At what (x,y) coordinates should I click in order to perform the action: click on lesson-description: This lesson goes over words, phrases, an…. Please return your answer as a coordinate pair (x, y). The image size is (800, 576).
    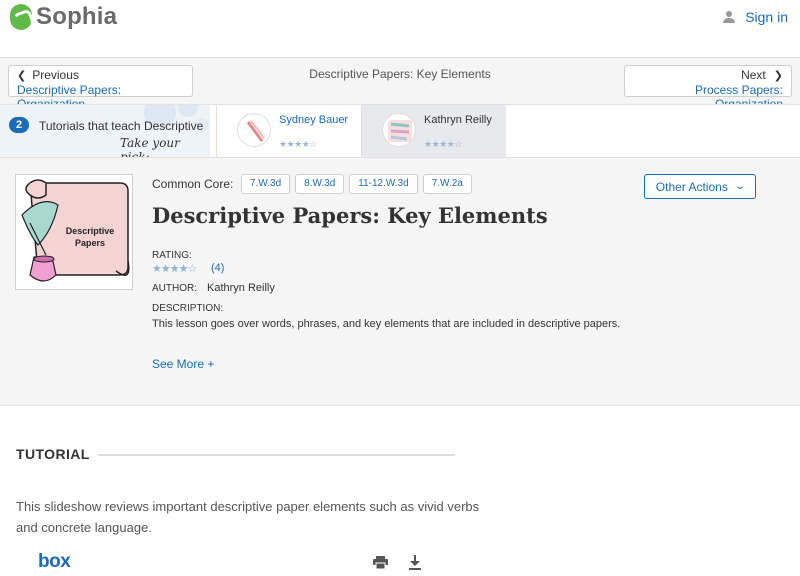
    Looking at the image, I should click on (386, 324).